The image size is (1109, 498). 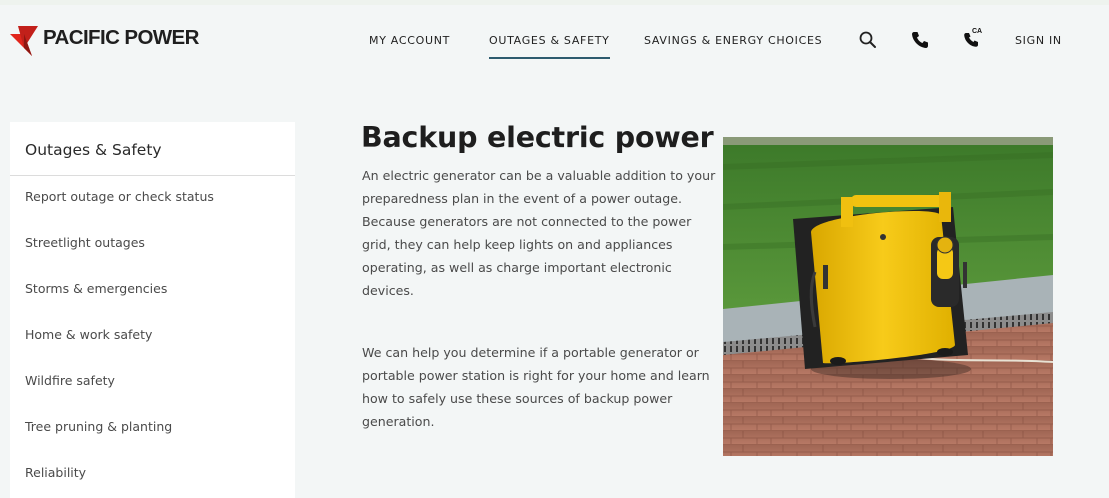 I want to click on sidebar-item-wildfire-safety: Wildfire safety, so click(x=152, y=383).